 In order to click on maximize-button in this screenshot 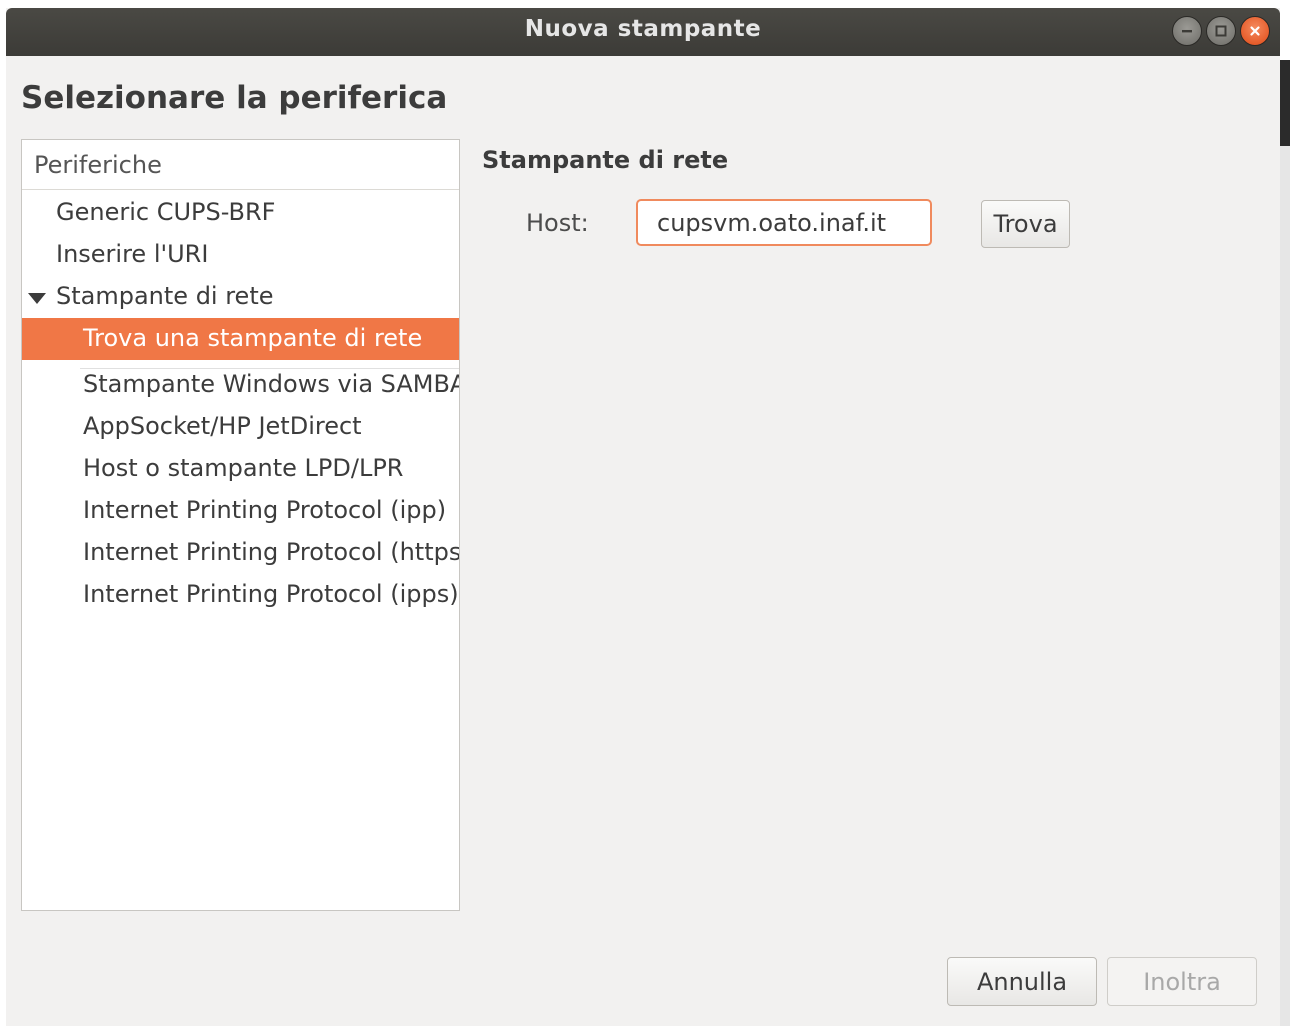, I will do `click(1221, 31)`.